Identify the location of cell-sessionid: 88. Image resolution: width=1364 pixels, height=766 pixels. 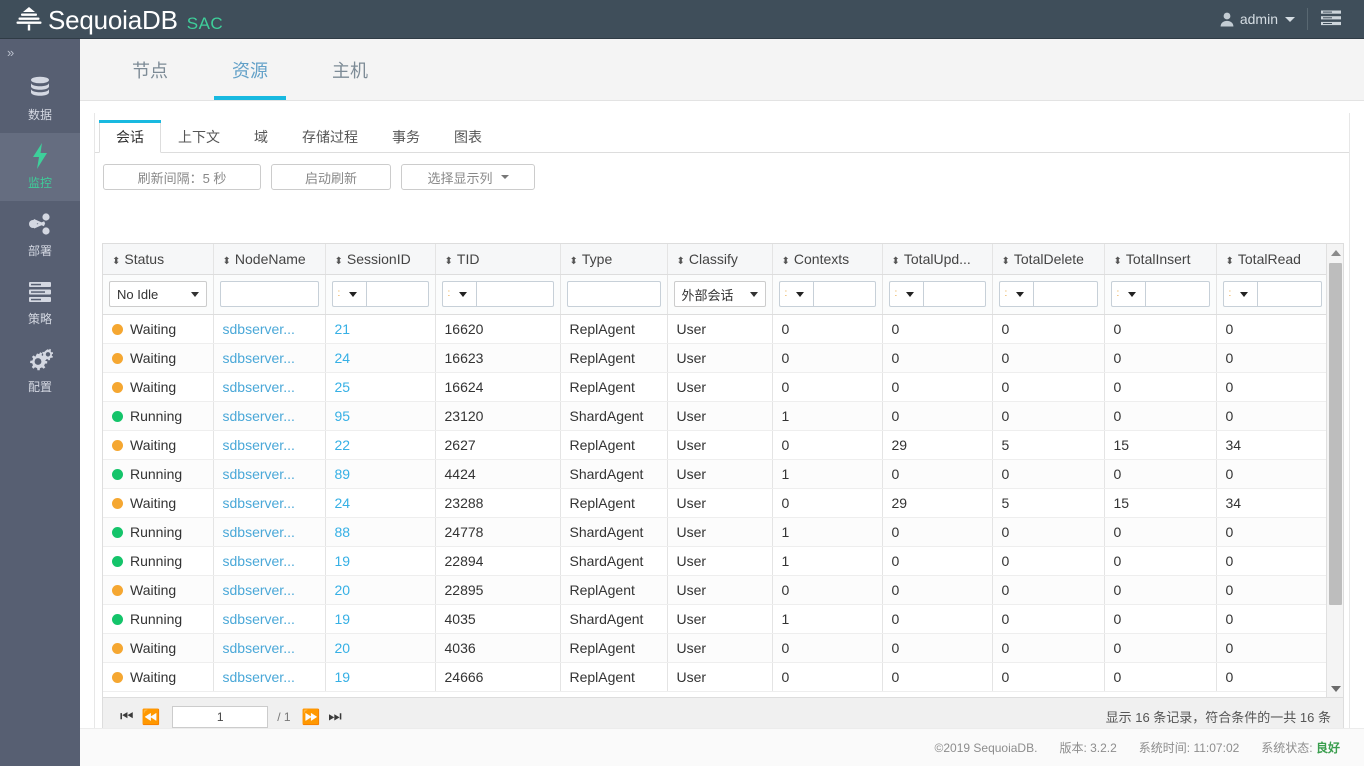
(380, 532).